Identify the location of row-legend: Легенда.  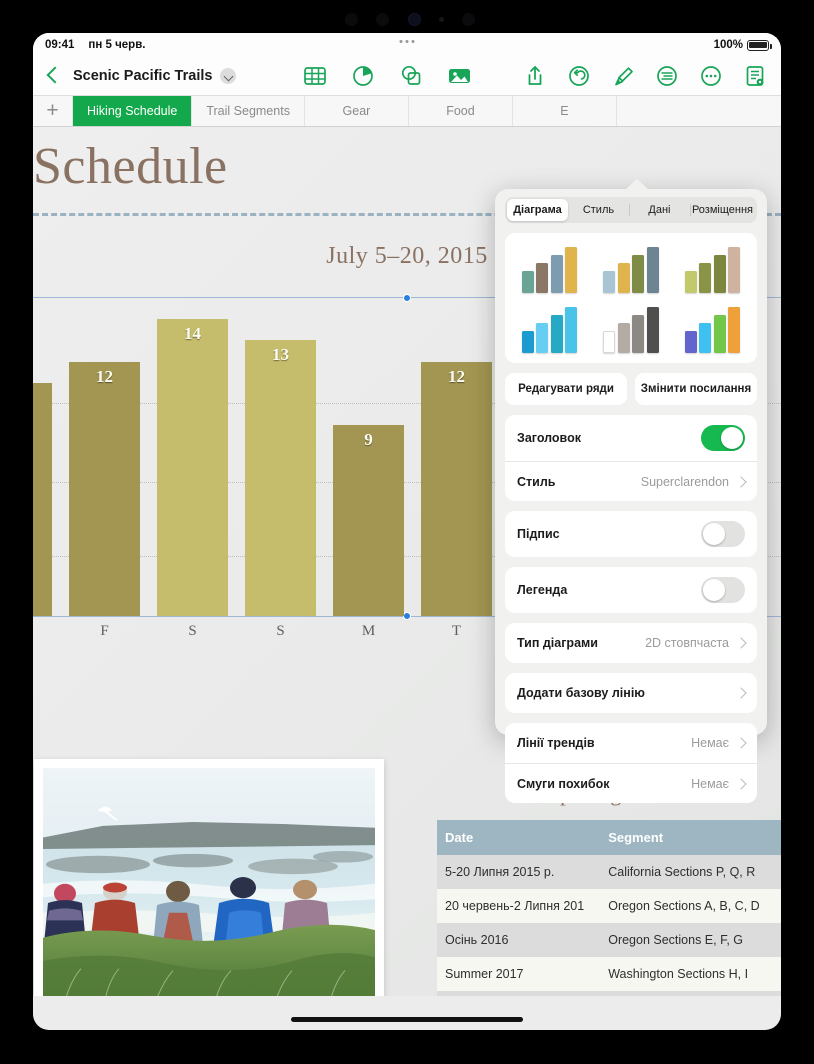
(631, 590).